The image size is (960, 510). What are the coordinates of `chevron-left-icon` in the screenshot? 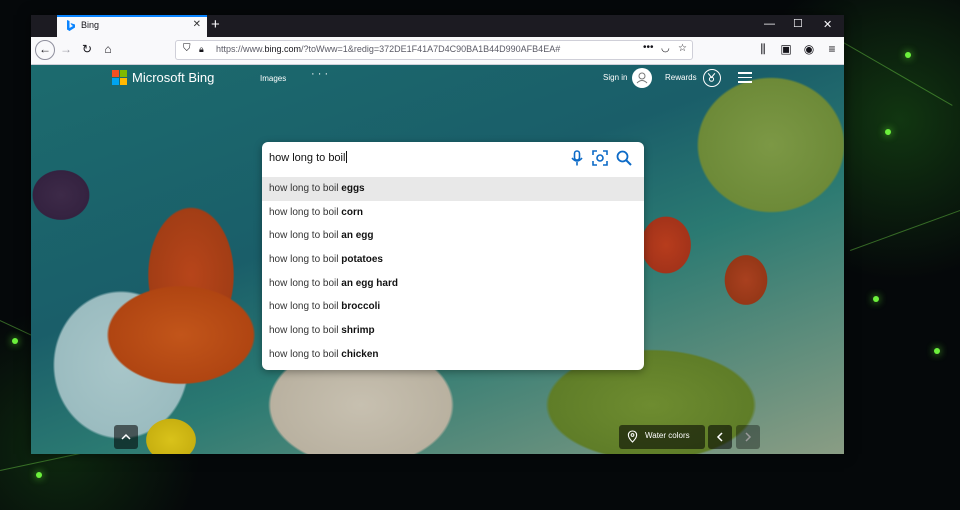 It's located at (719, 437).